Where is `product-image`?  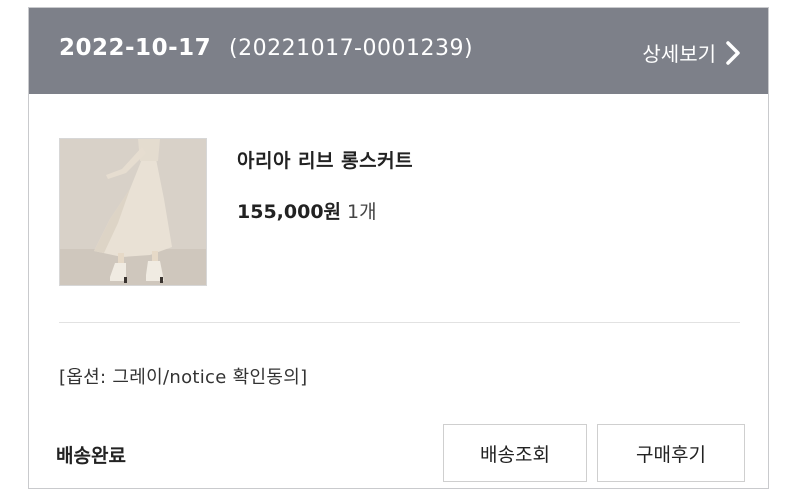 product-image is located at coordinates (133, 212).